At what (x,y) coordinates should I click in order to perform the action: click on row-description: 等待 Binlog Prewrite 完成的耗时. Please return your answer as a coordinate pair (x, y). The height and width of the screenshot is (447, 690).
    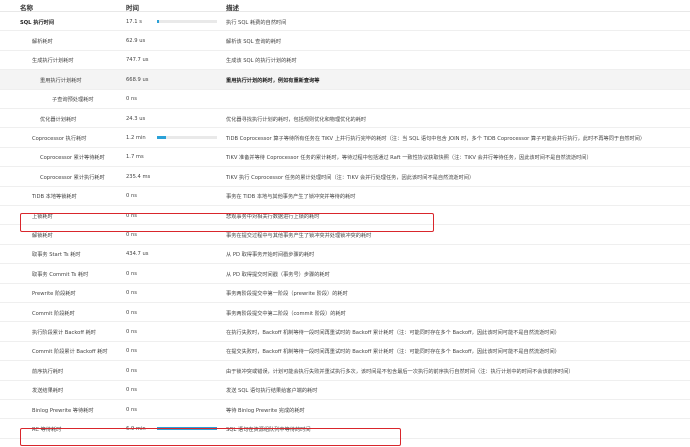
    Looking at the image, I should click on (265, 410).